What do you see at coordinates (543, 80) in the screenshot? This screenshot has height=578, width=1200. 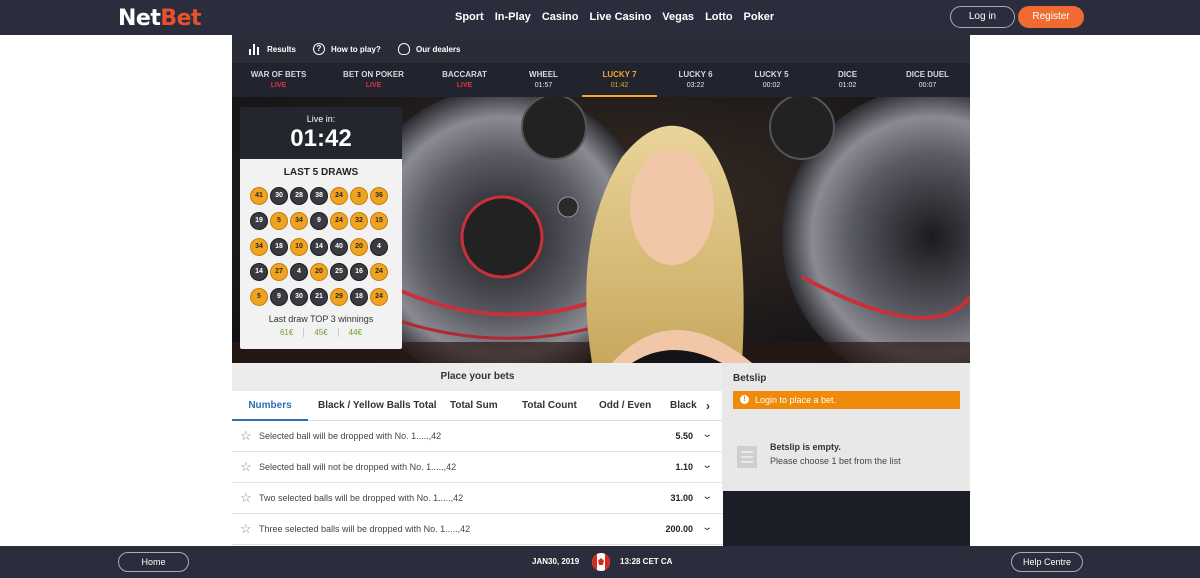 I see `tab-wheel: WHEEL 01:57` at bounding box center [543, 80].